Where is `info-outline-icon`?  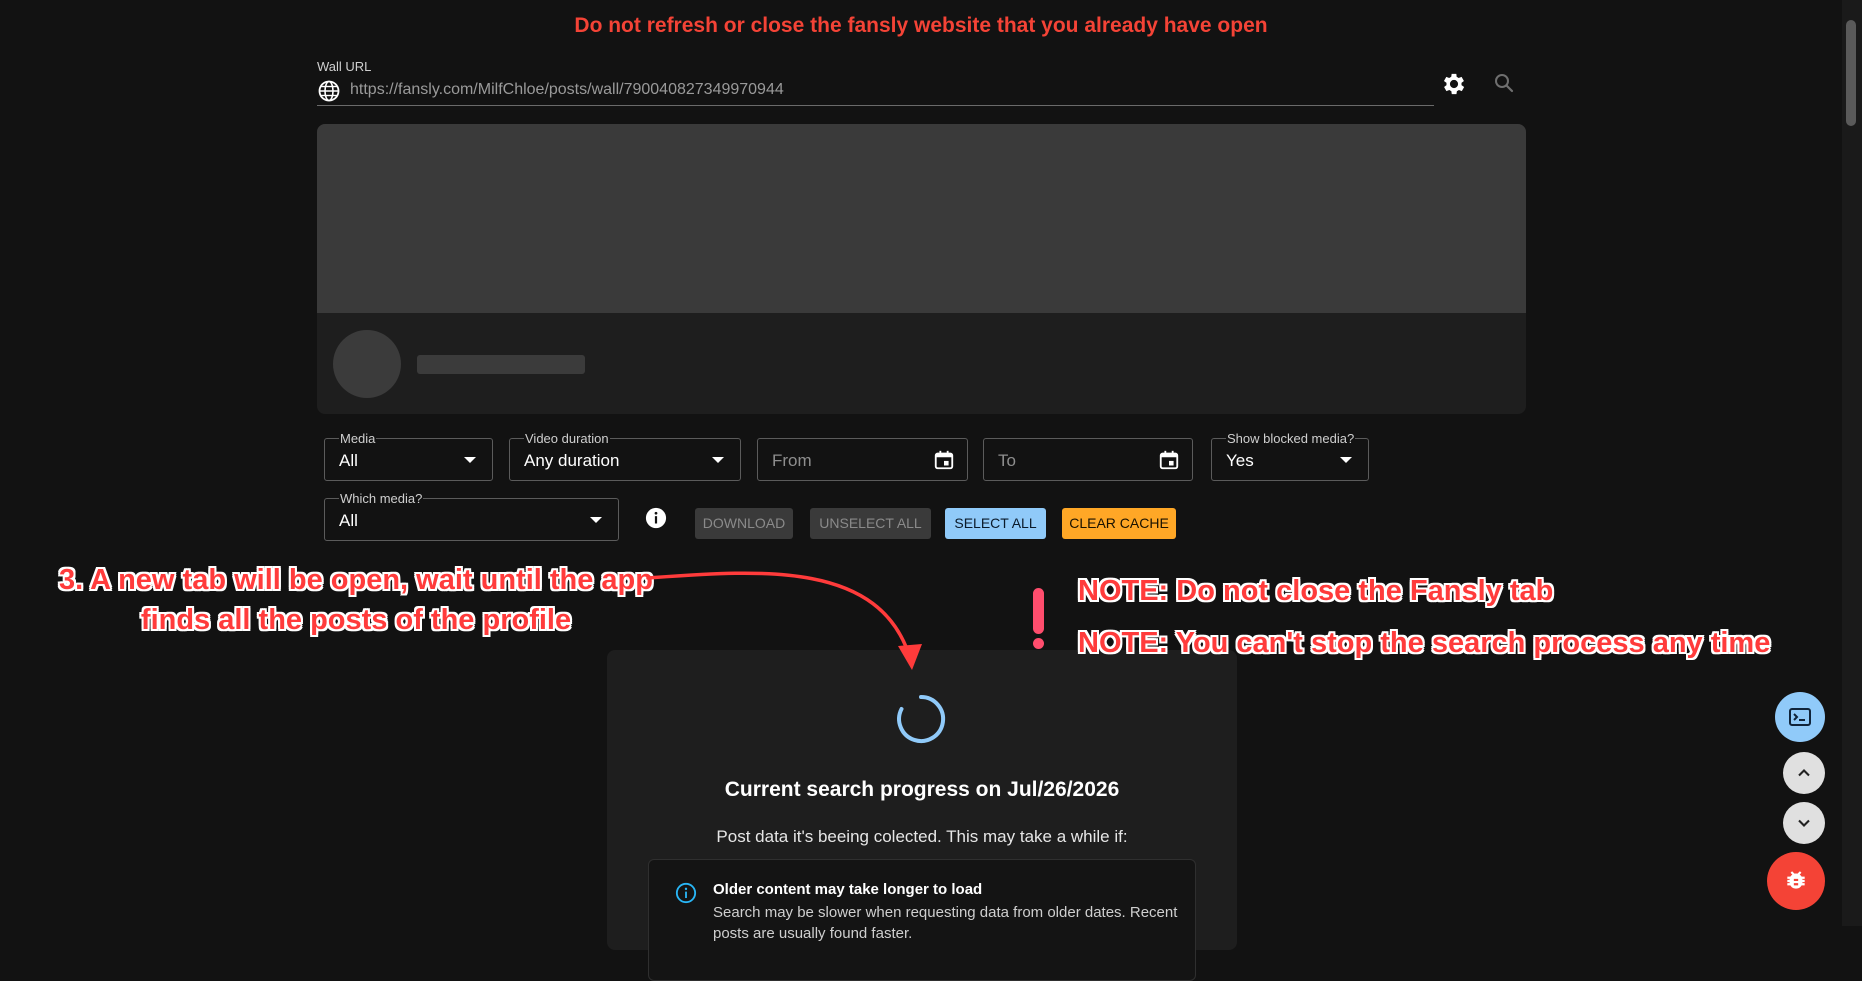 info-outline-icon is located at coordinates (686, 893).